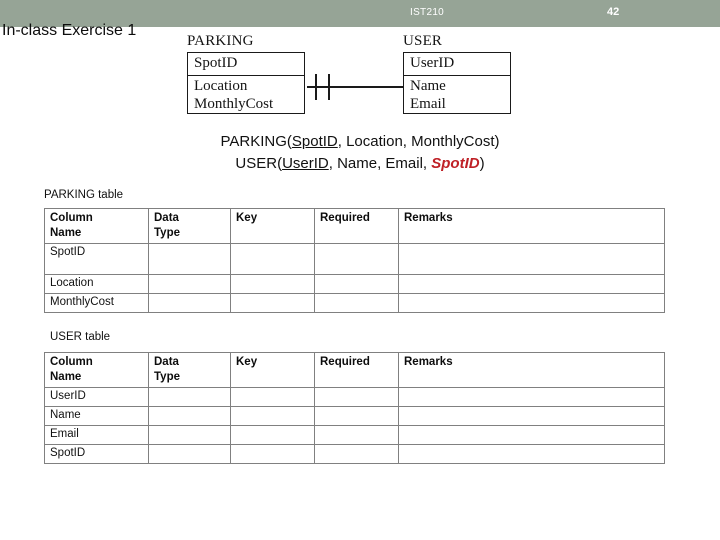 The width and height of the screenshot is (720, 540). Describe the element at coordinates (96, 416) in the screenshot. I see `cell-column-name: Name` at that location.